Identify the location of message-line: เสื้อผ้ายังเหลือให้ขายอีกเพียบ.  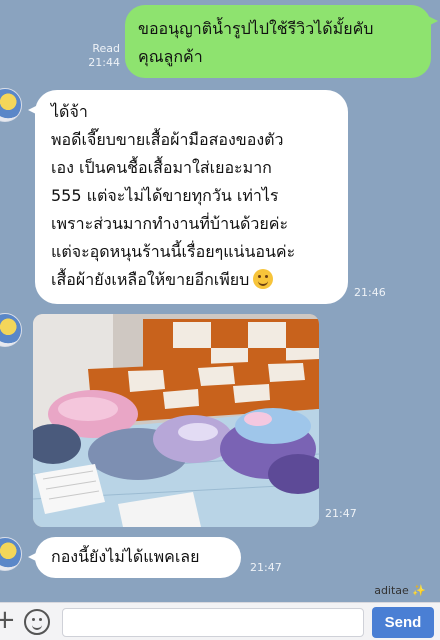
(193, 280).